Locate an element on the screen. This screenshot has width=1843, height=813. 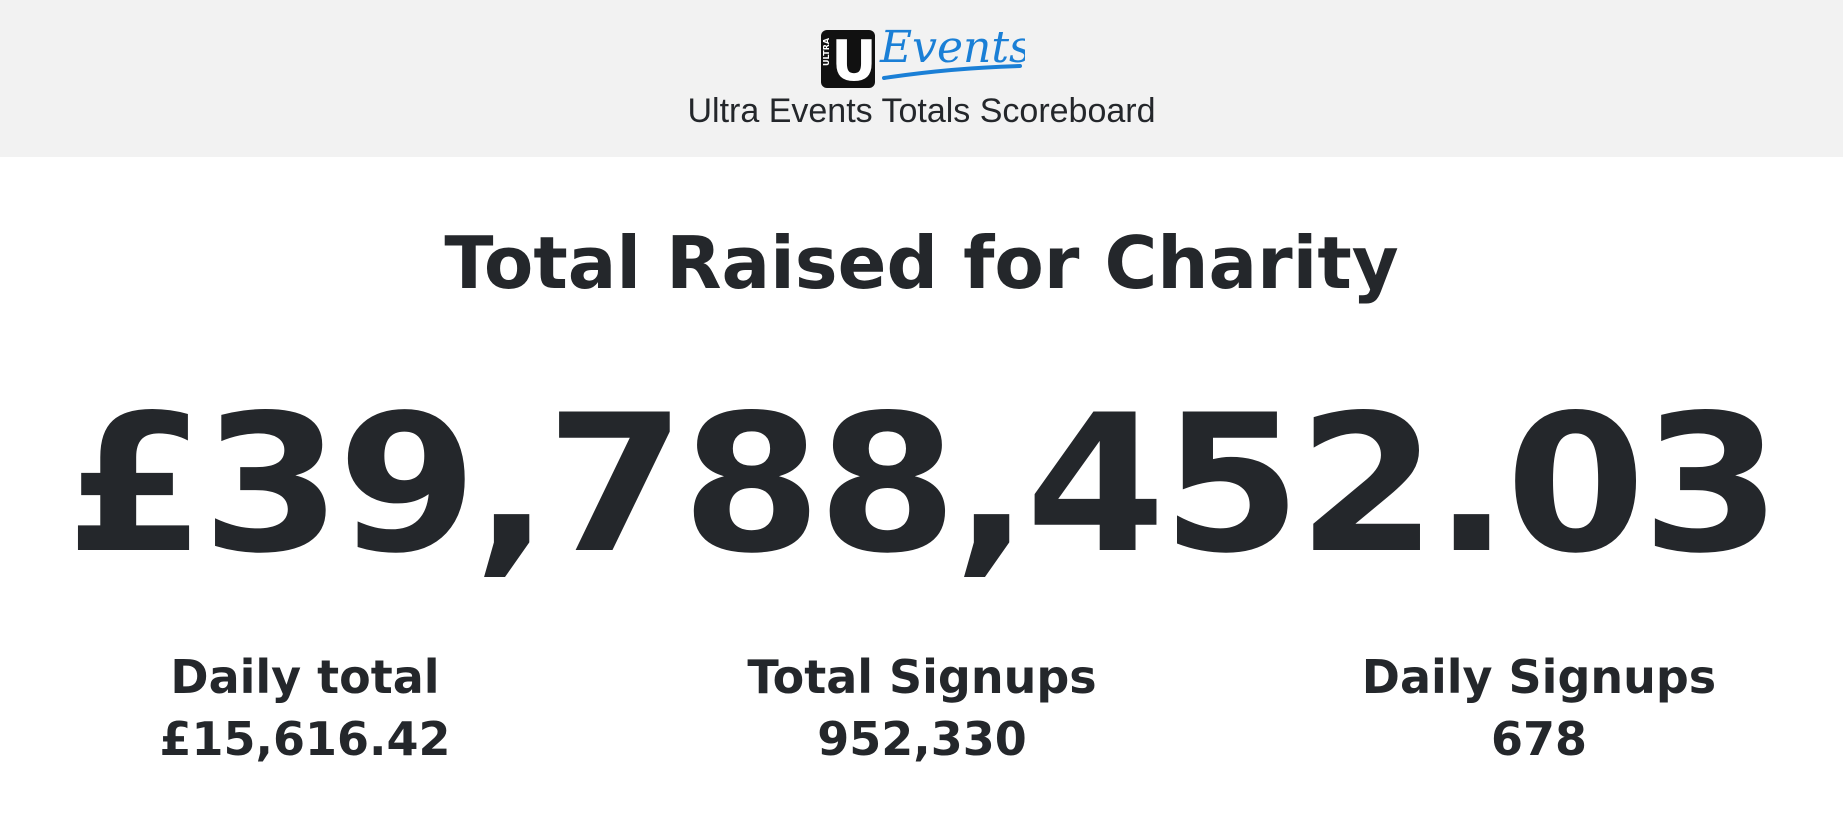
ultra-badge-small-text: ULTRA is located at coordinates (826, 51).